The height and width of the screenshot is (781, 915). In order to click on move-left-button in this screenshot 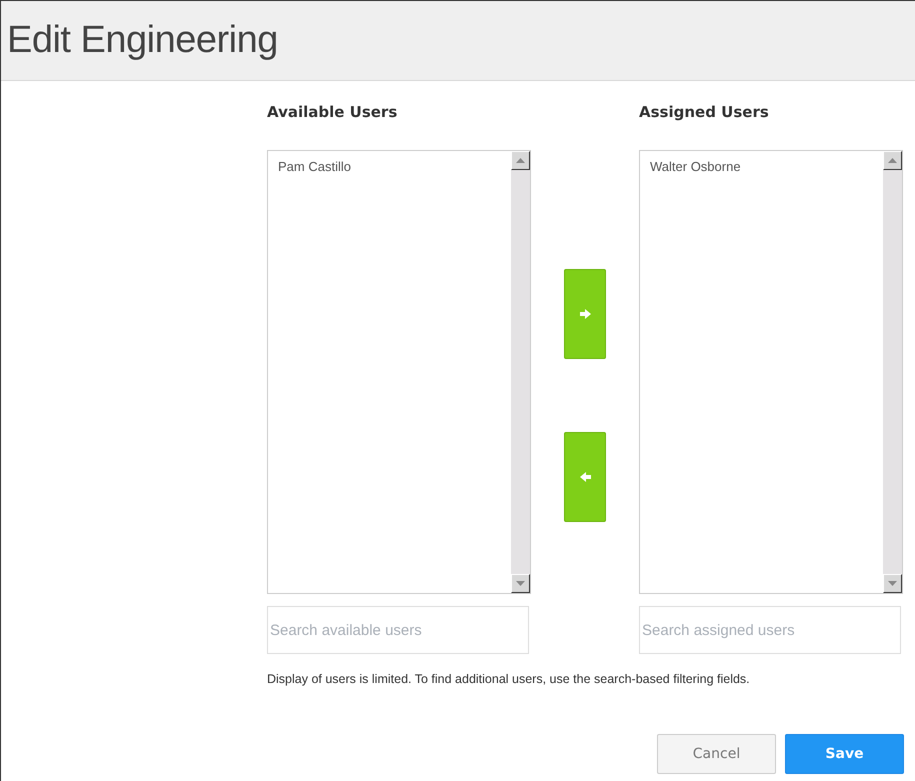, I will do `click(585, 477)`.